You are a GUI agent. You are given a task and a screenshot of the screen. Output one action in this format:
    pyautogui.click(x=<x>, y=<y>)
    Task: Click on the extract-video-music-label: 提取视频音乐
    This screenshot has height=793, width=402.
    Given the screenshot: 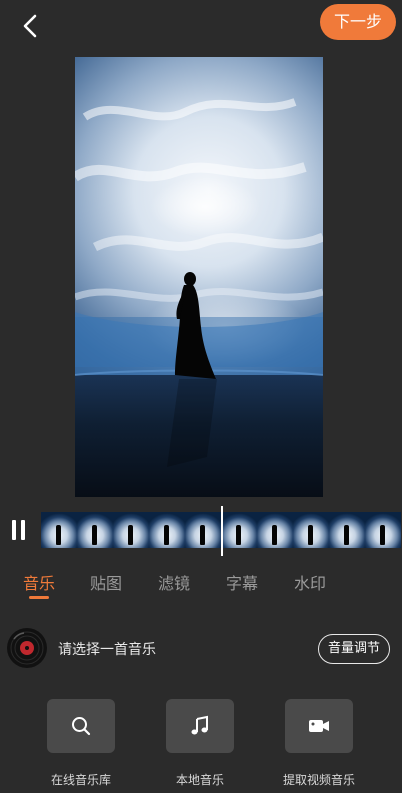 What is the action you would take?
    pyautogui.click(x=318, y=780)
    